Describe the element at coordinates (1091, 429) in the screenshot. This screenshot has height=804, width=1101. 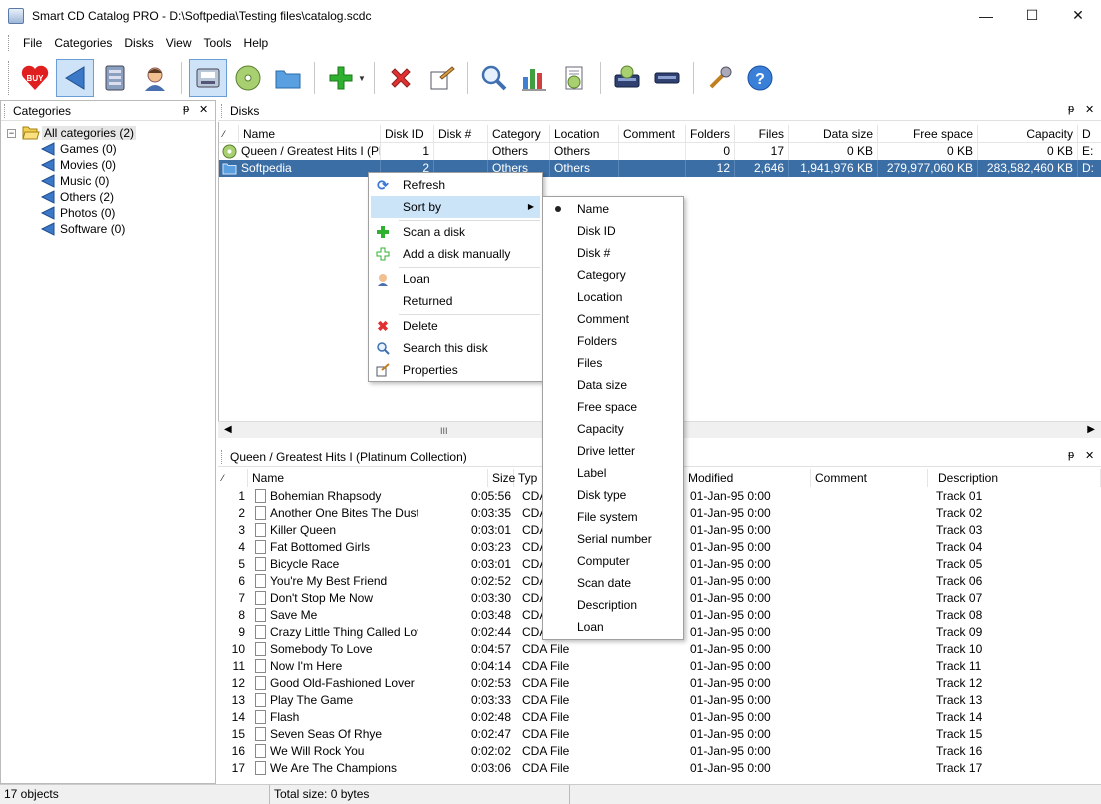
I see `scroll-right-icon: ▶` at that location.